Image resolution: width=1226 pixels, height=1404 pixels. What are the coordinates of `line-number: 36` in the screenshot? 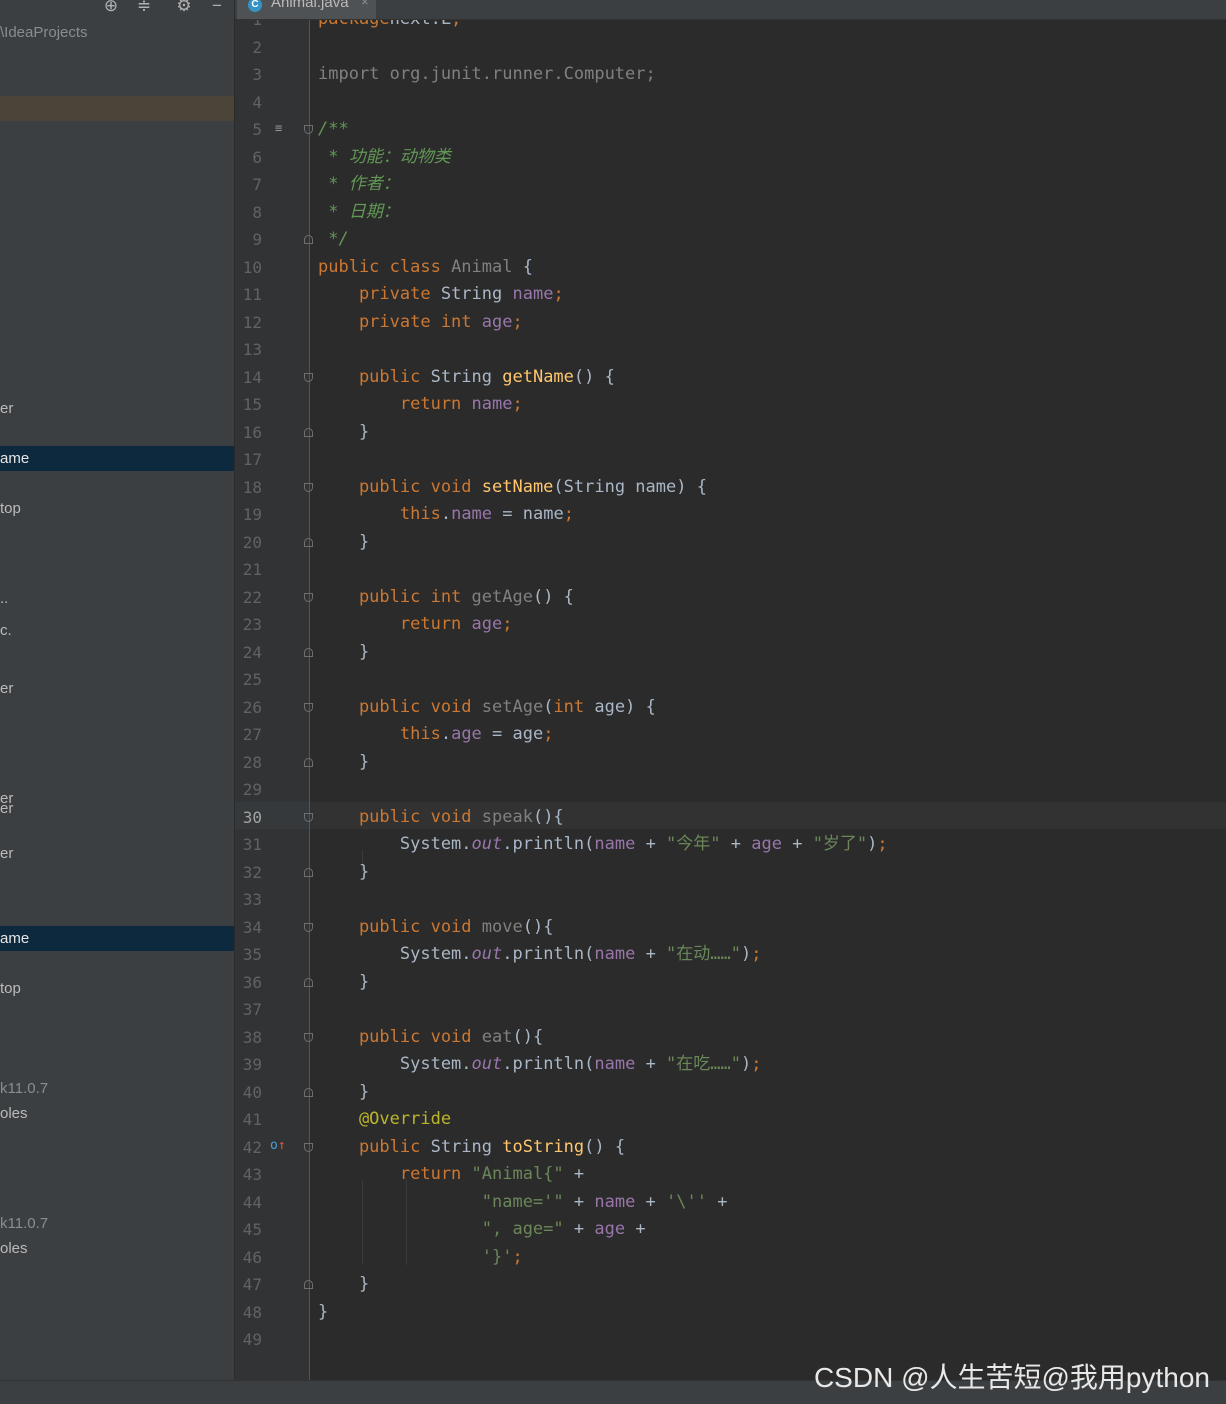 It's located at (252, 982).